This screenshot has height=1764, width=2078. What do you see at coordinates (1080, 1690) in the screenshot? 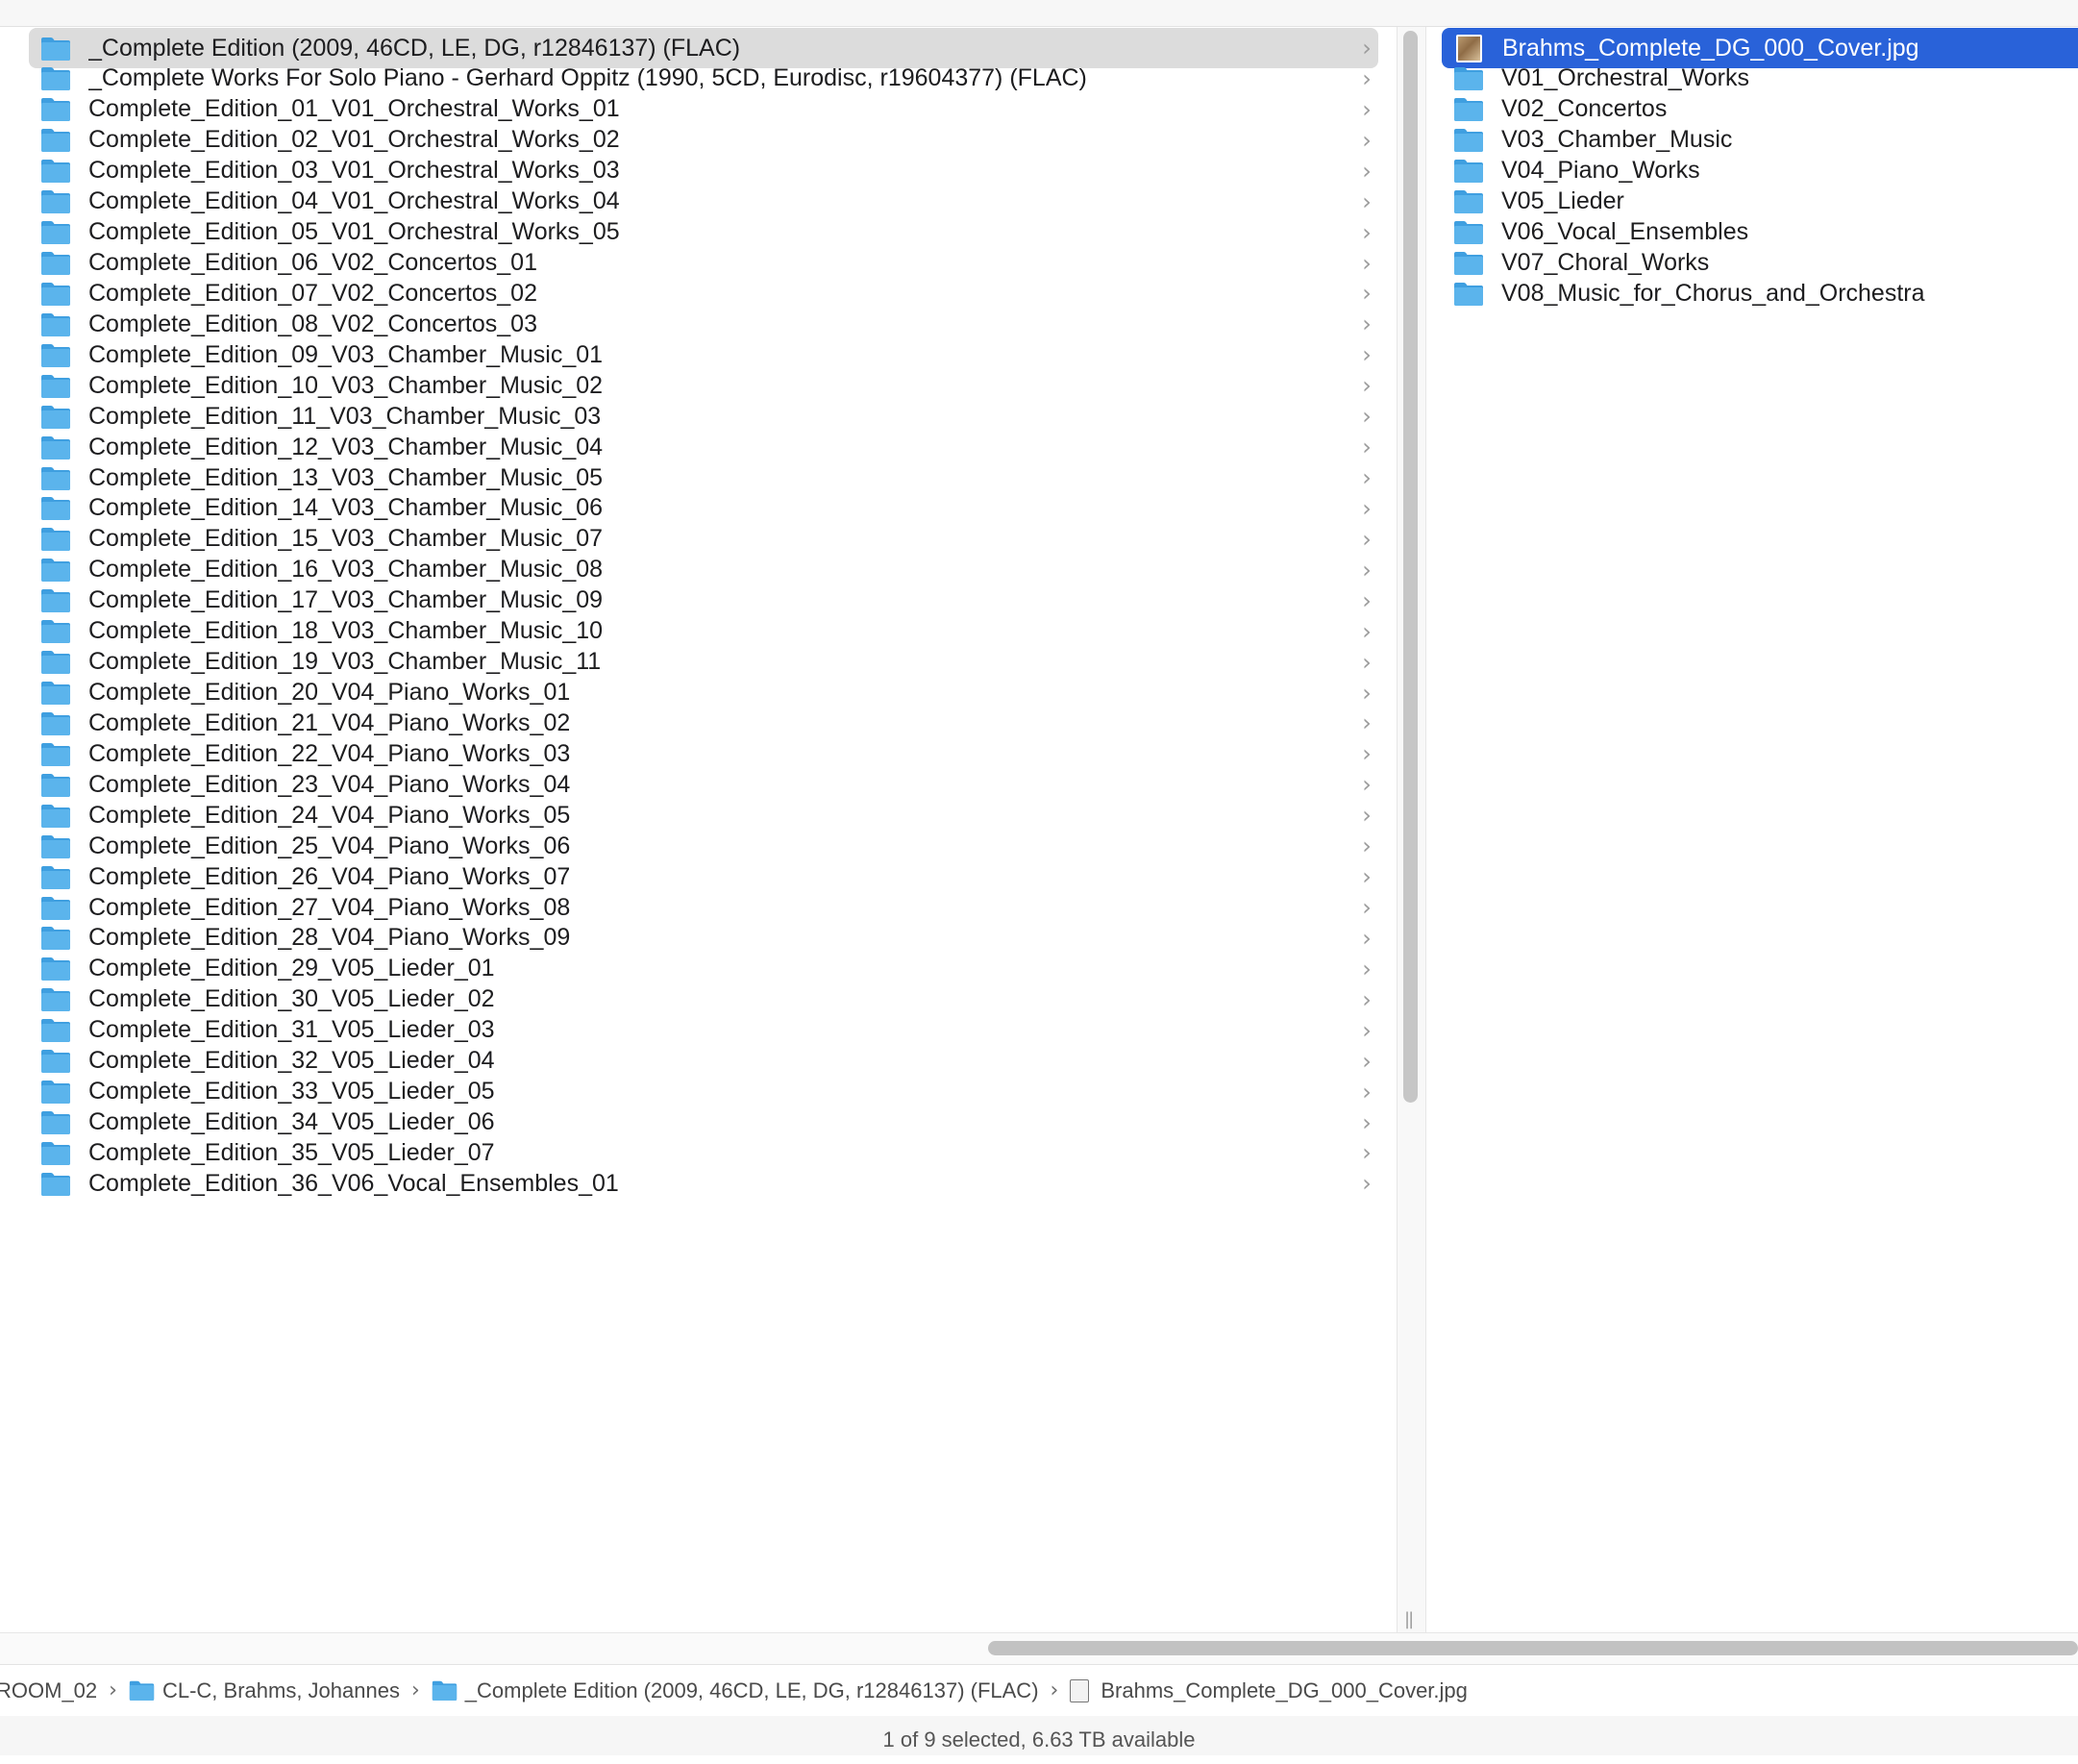
I see `image-file-icon` at bounding box center [1080, 1690].